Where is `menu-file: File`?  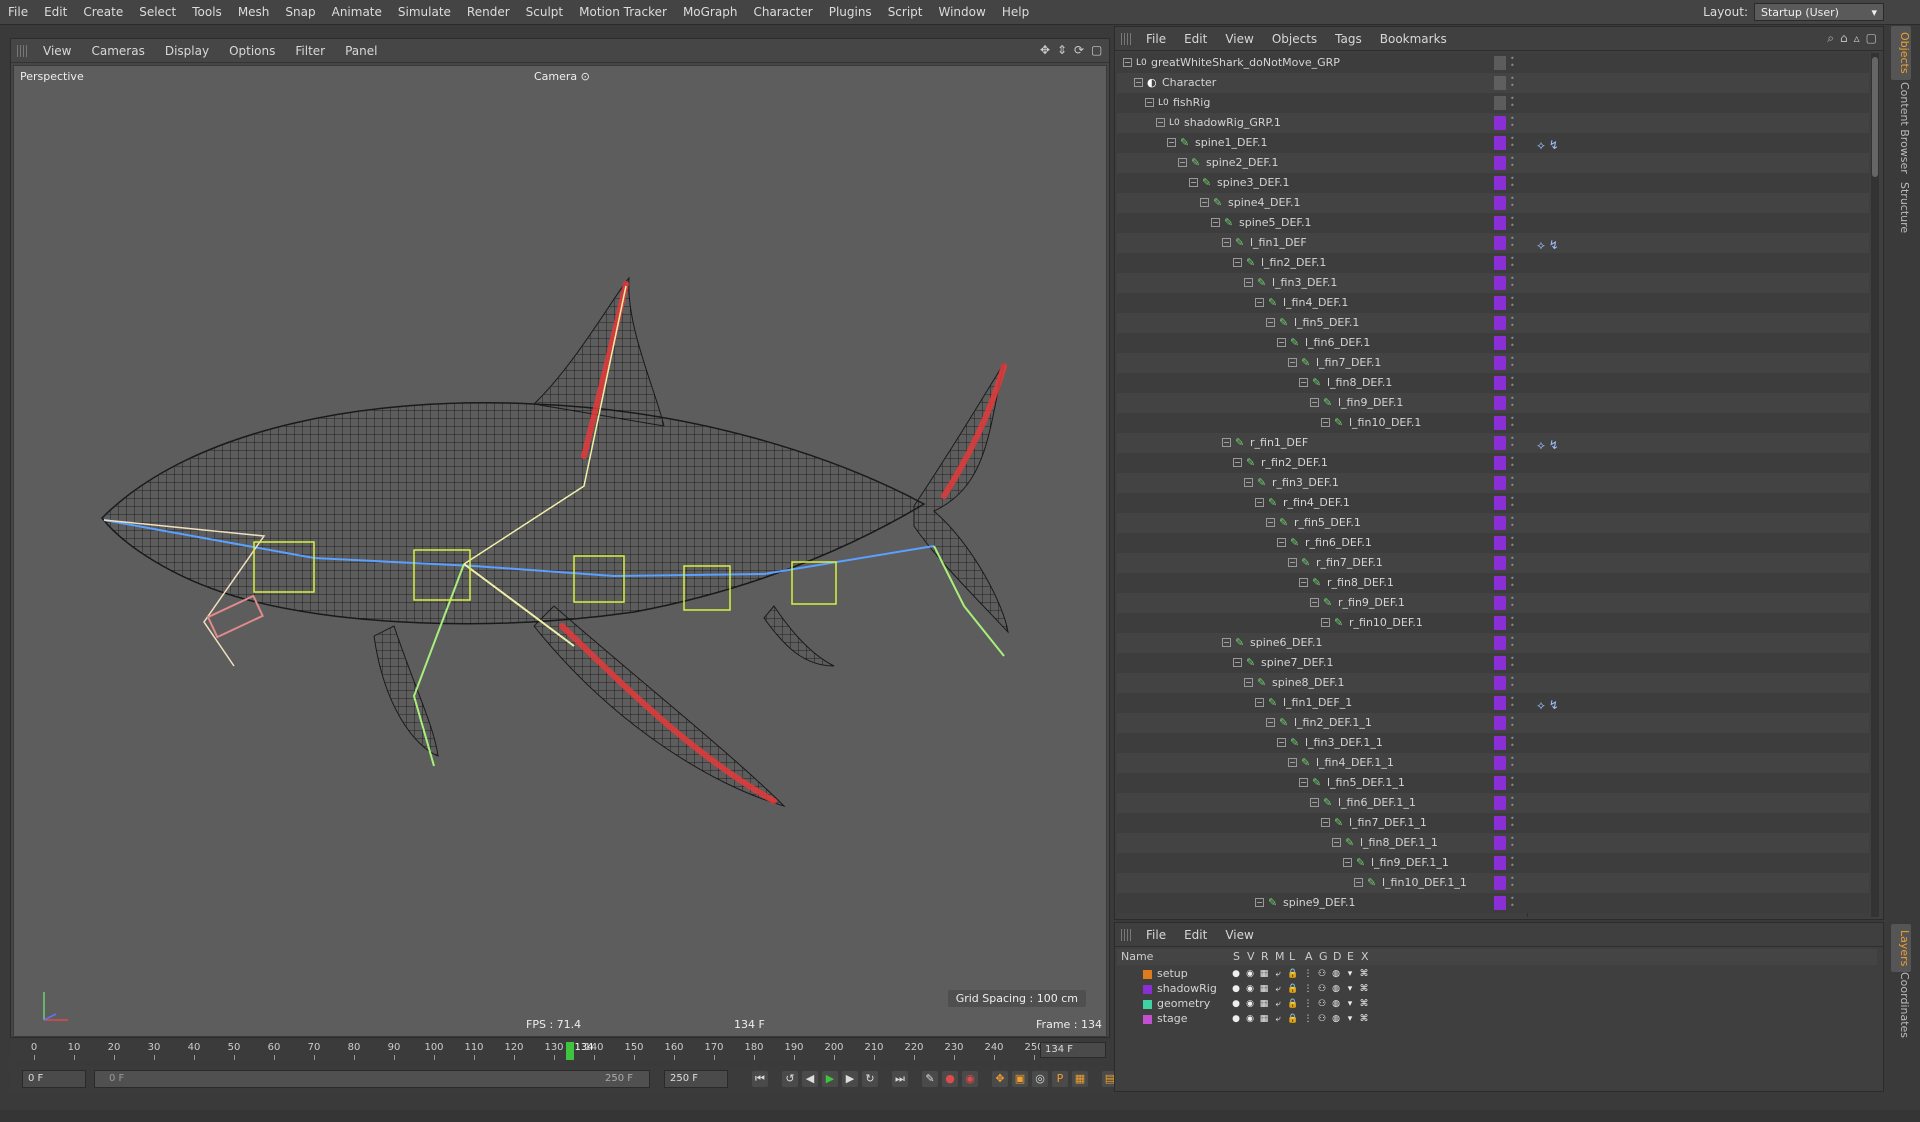
menu-file: File is located at coordinates (18, 12).